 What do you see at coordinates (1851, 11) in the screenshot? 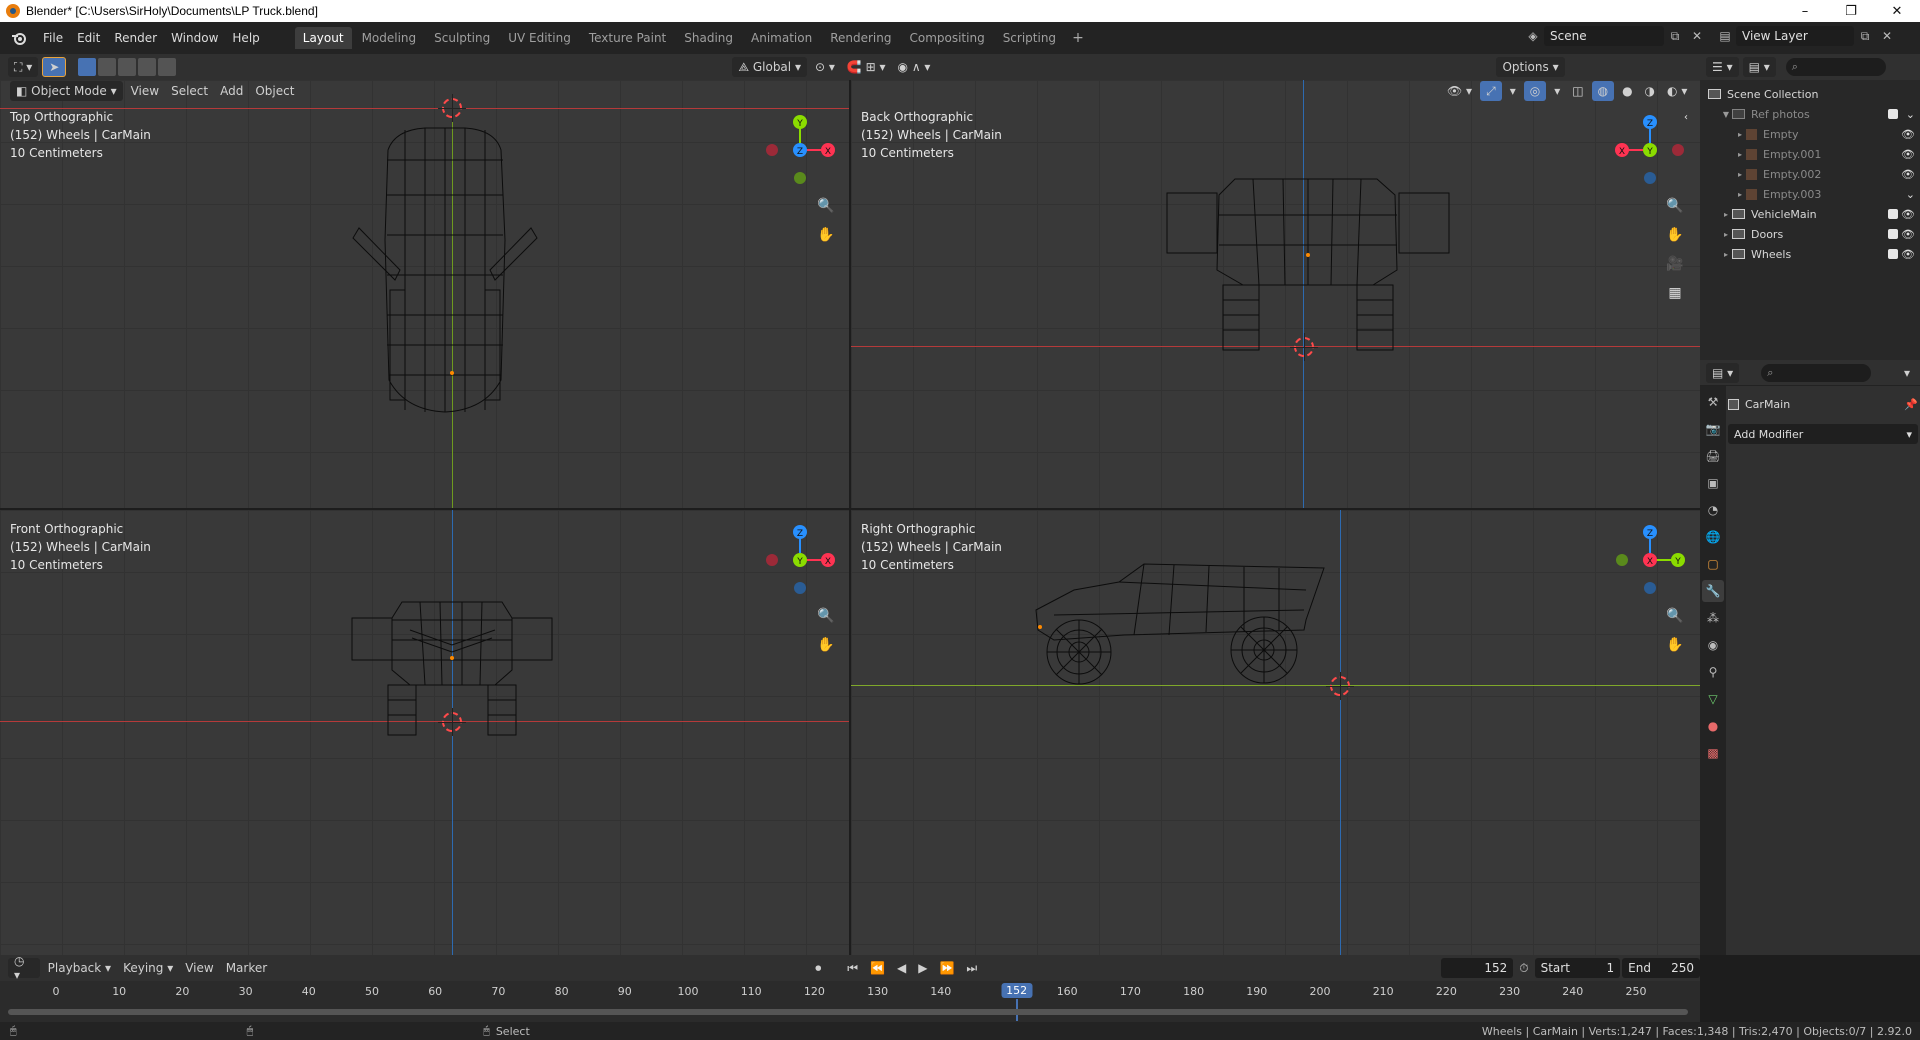
I see `maximize-button: ❐` at bounding box center [1851, 11].